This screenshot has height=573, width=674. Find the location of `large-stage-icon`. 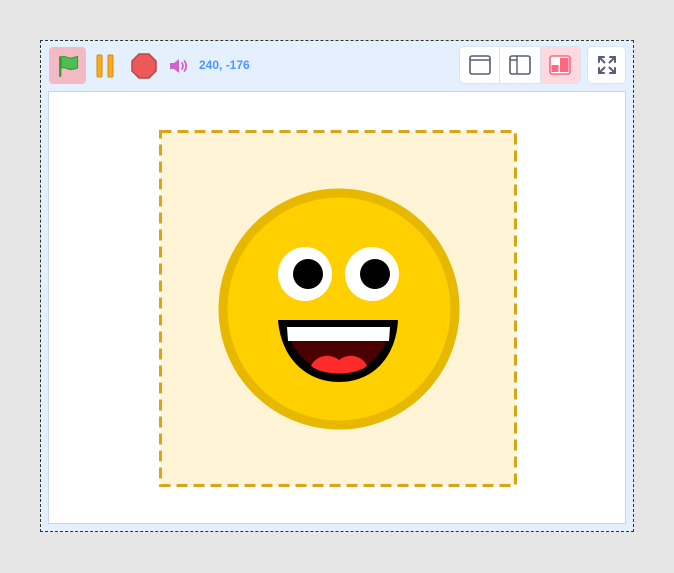

large-stage-icon is located at coordinates (560, 65).